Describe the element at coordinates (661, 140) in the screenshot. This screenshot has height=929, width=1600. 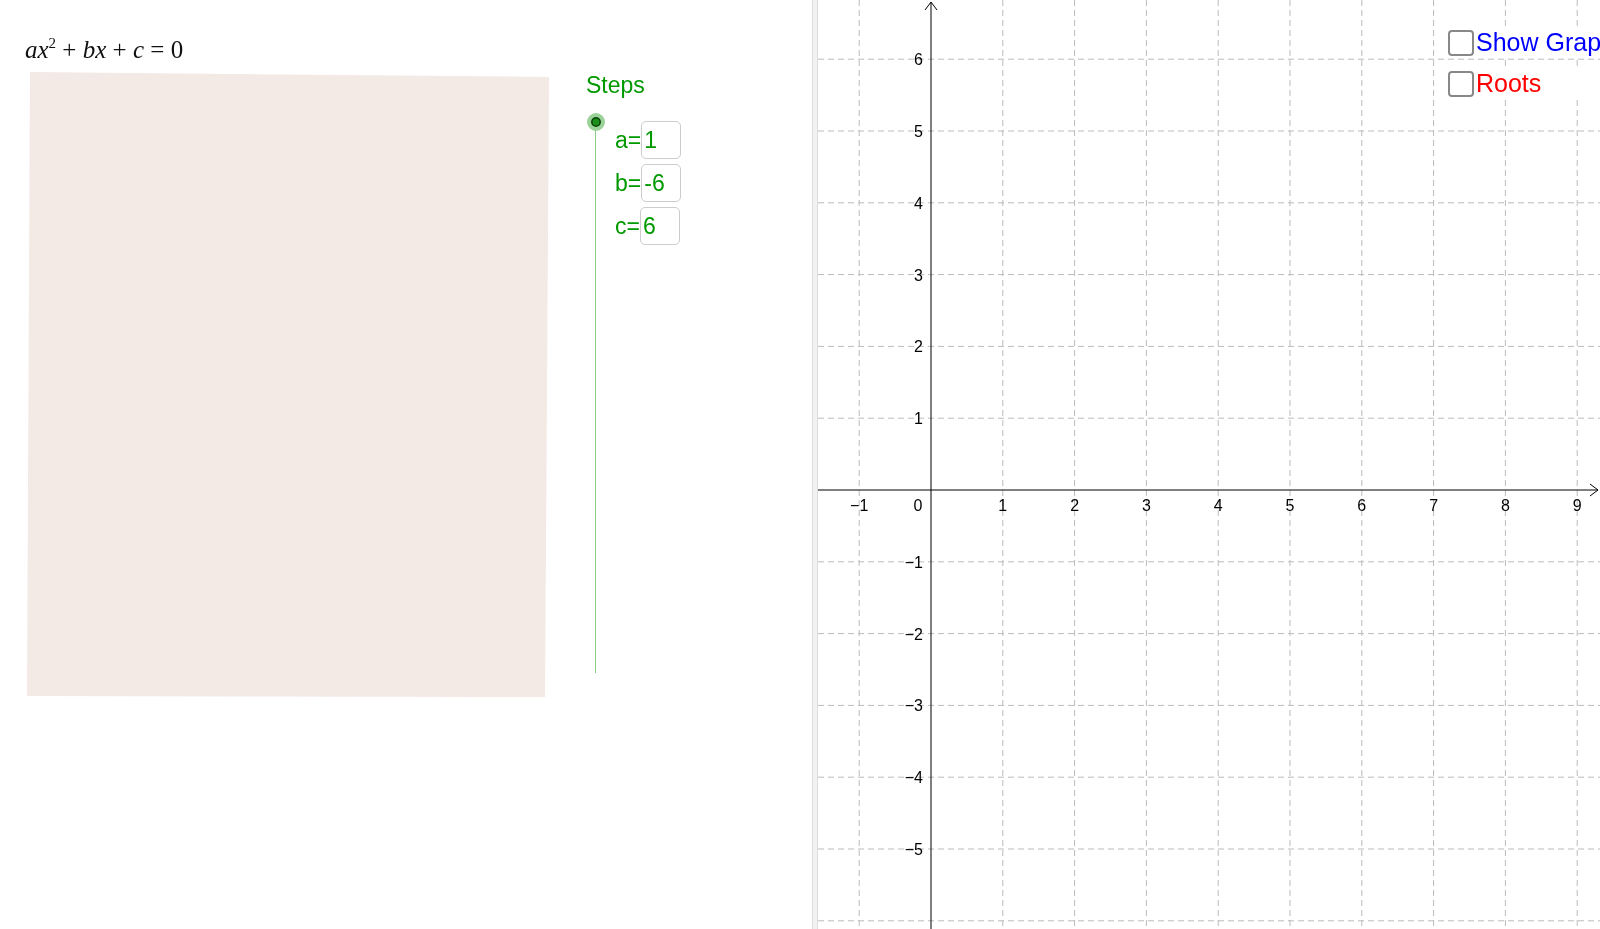
I see `coefficient-input: 1` at that location.